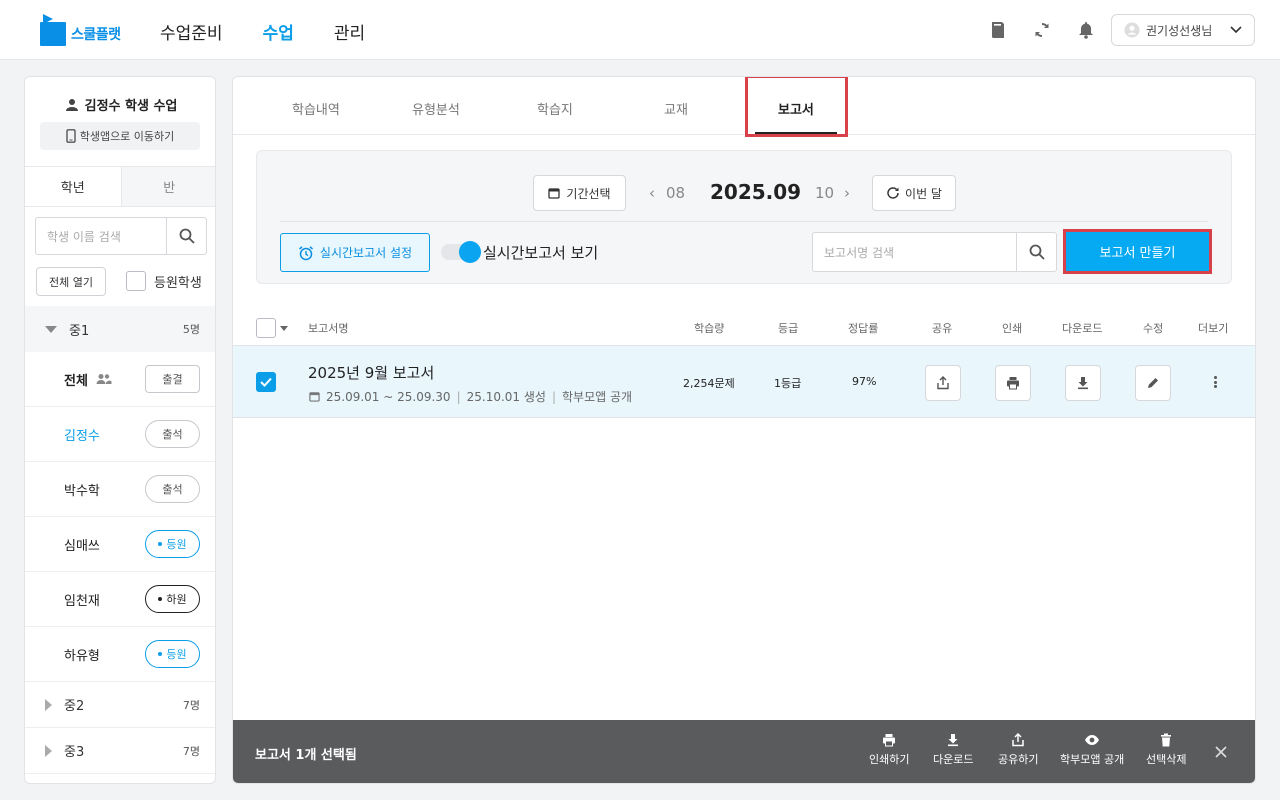 This screenshot has width=1280, height=800. I want to click on student-name: 전체, so click(76, 381).